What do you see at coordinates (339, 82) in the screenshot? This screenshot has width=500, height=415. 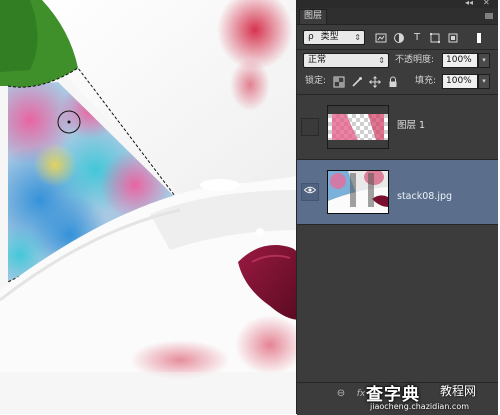 I see `lock-transparent-icon` at bounding box center [339, 82].